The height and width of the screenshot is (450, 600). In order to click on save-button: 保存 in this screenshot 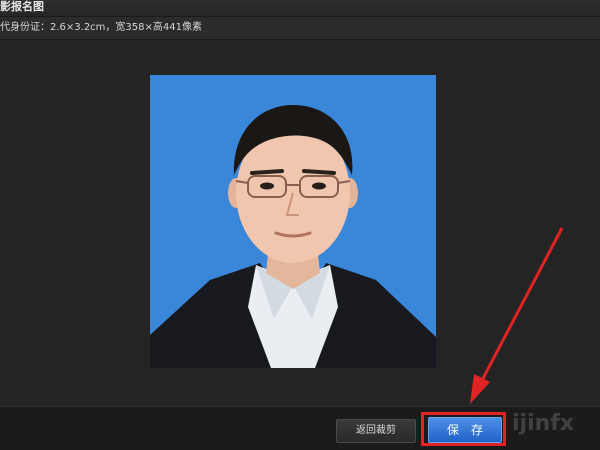, I will do `click(465, 430)`.